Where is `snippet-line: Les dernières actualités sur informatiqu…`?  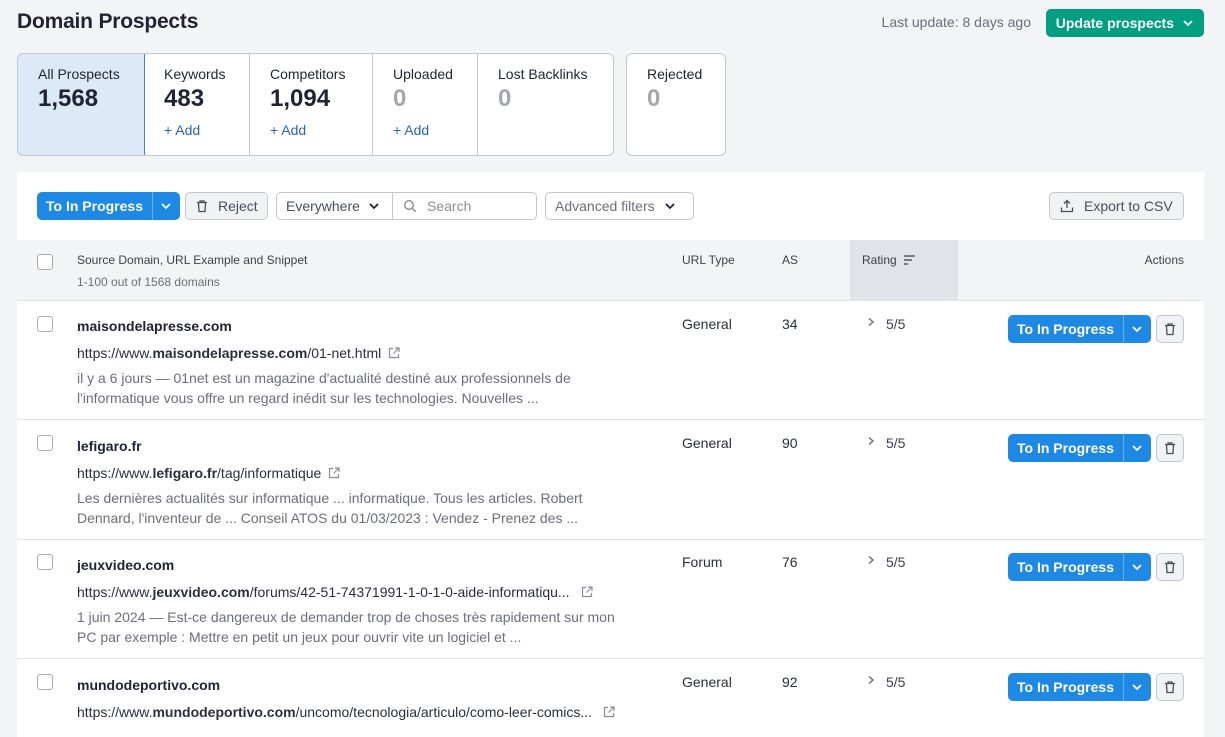 snippet-line: Les dernières actualités sur informatiqu… is located at coordinates (330, 498).